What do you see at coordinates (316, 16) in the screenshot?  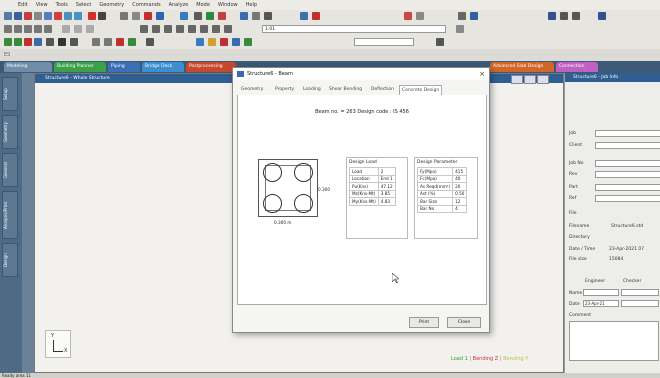 I see `help-icon` at bounding box center [316, 16].